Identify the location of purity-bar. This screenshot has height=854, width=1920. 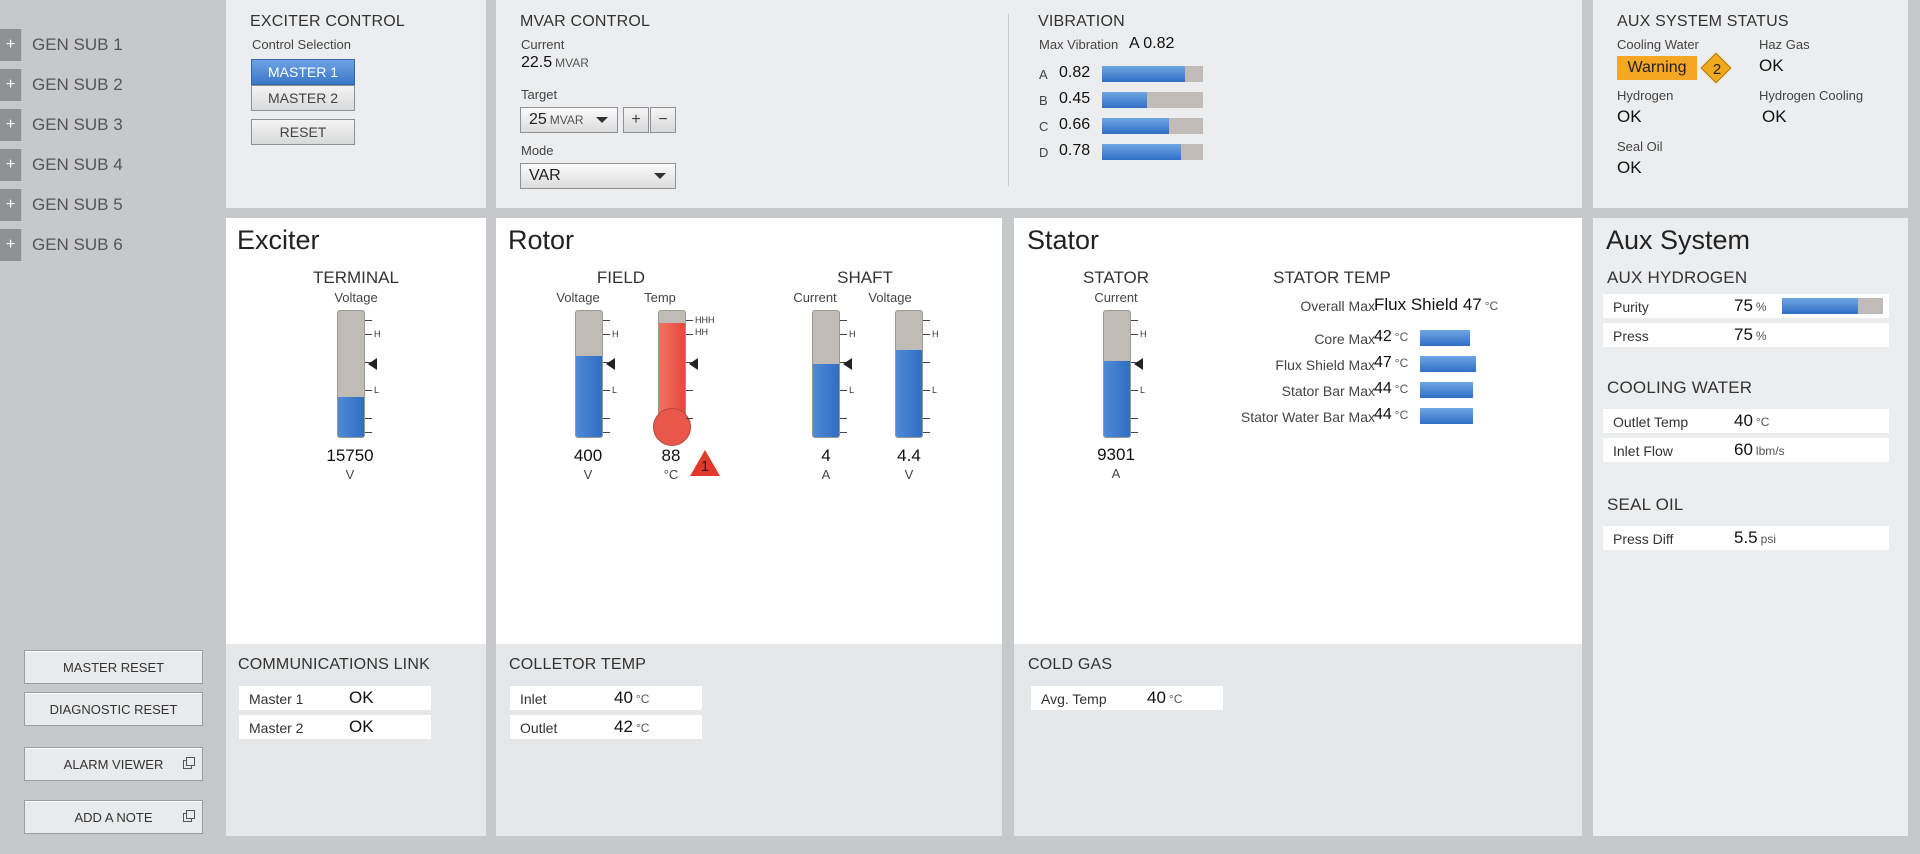
(1832, 306).